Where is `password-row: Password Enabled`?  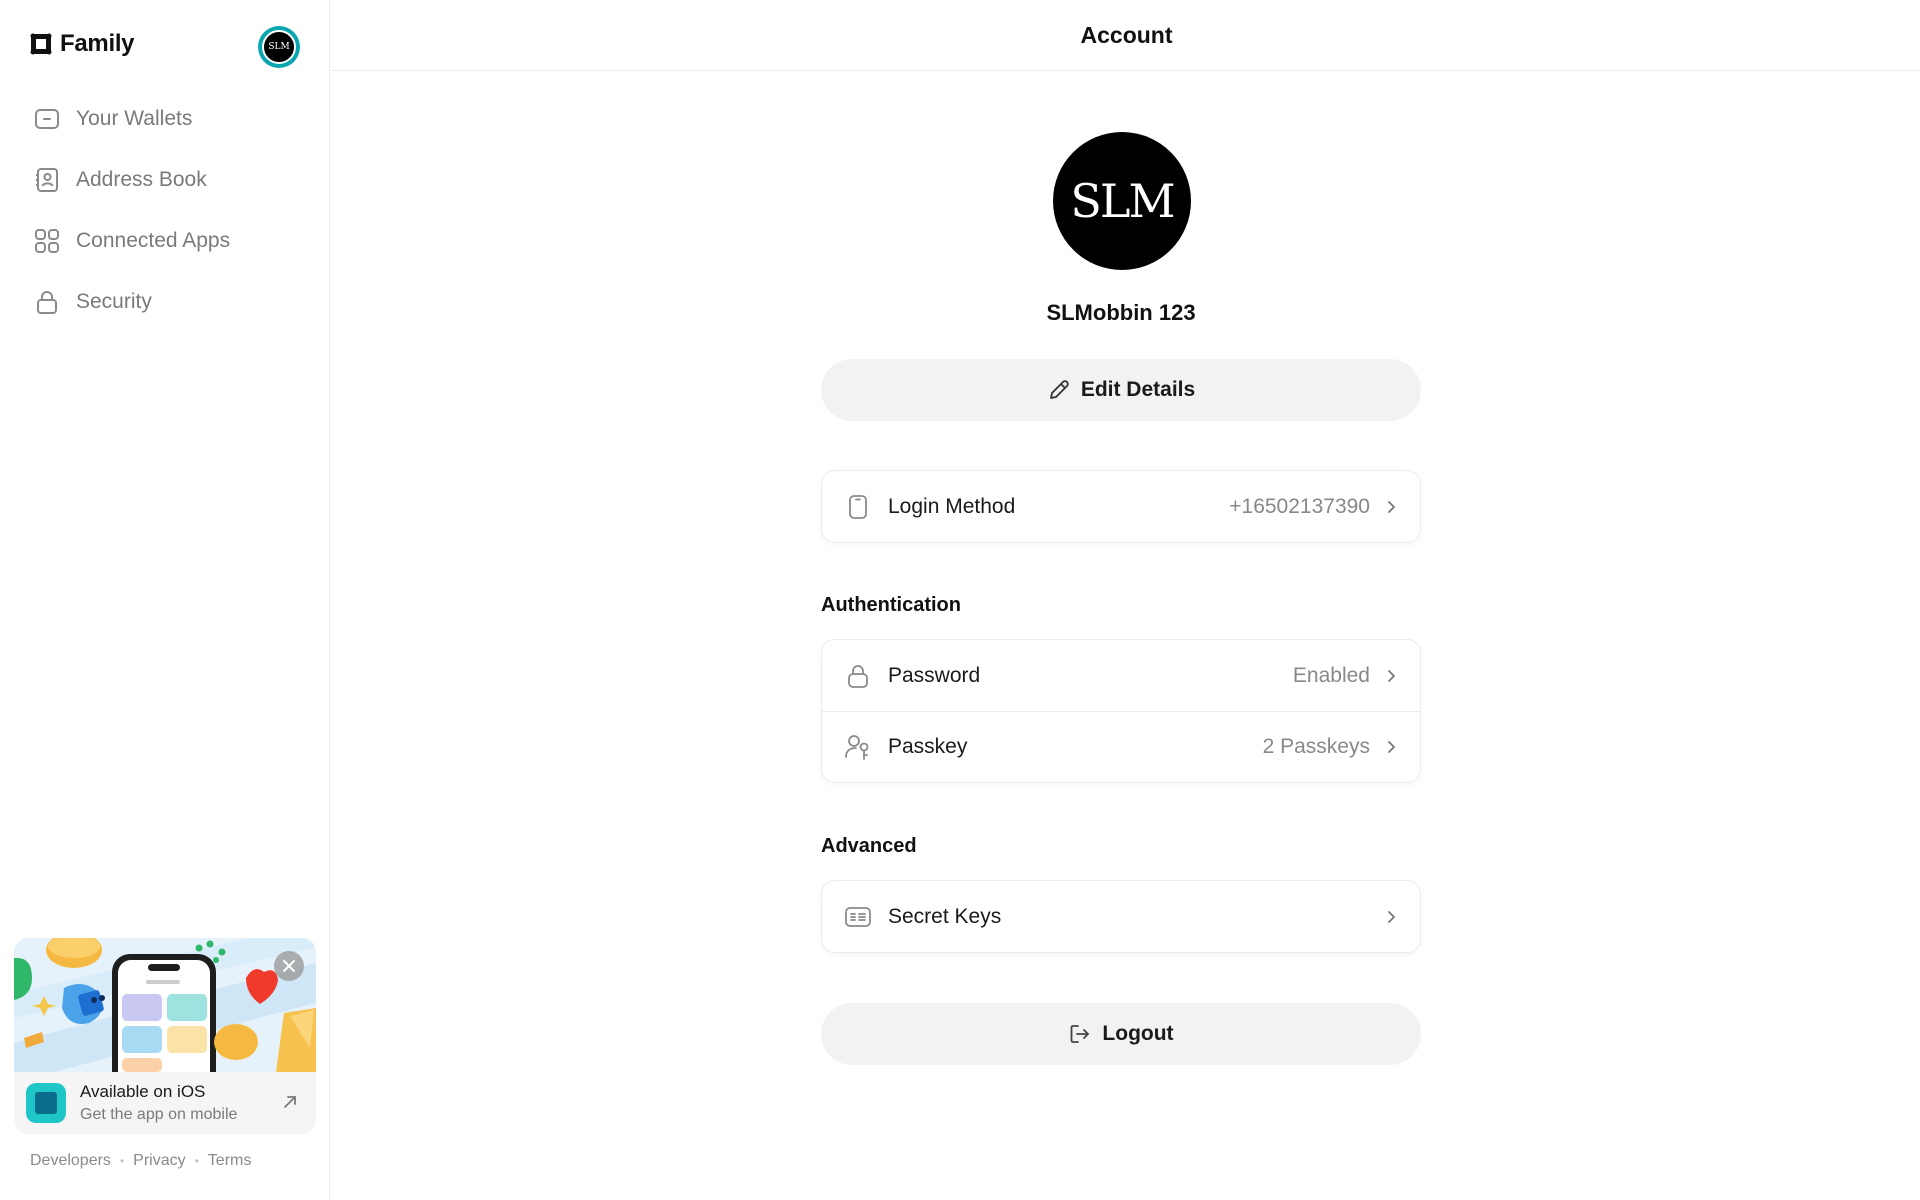
password-row: Password Enabled is located at coordinates (1121, 675).